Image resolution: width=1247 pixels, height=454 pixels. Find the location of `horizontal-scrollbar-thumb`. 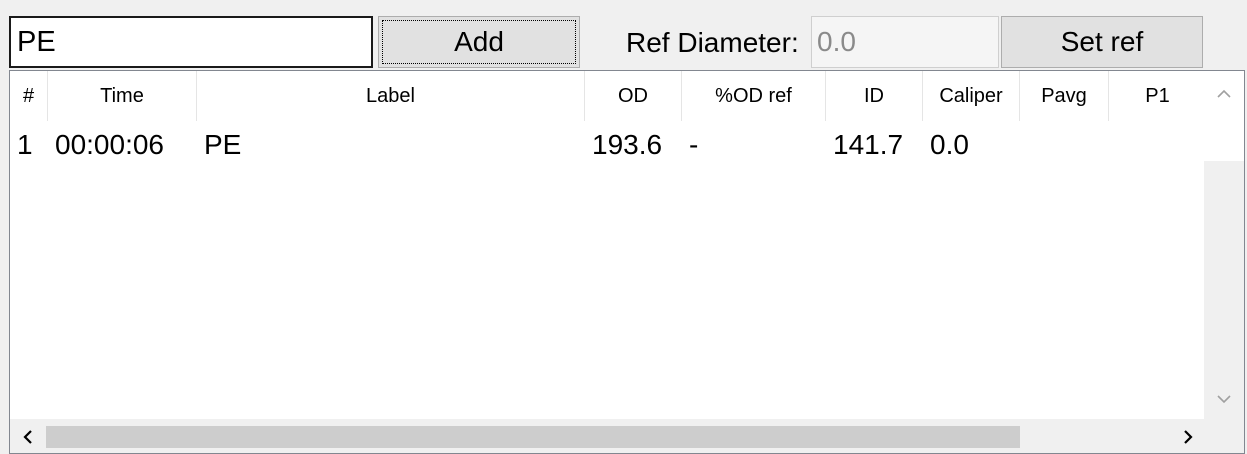

horizontal-scrollbar-thumb is located at coordinates (533, 437).